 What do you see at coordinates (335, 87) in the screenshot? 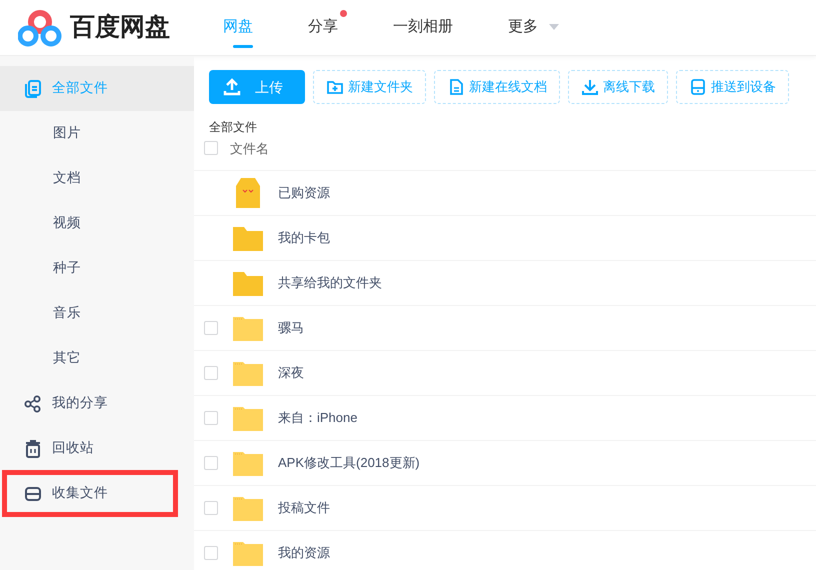
I see `folder-plus-icon` at bounding box center [335, 87].